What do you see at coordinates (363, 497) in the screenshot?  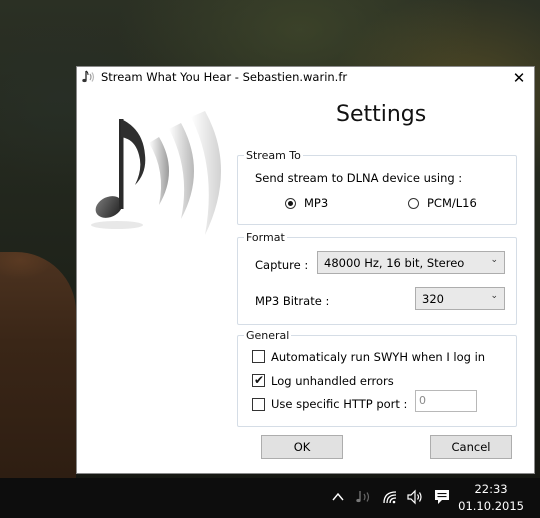 I see `swyh-tray-icon` at bounding box center [363, 497].